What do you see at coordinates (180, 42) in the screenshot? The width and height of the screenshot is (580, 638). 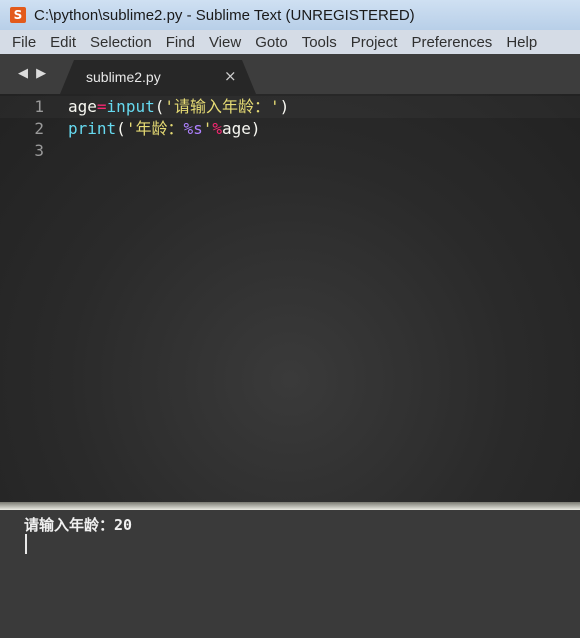 I see `menu-find: Find` at bounding box center [180, 42].